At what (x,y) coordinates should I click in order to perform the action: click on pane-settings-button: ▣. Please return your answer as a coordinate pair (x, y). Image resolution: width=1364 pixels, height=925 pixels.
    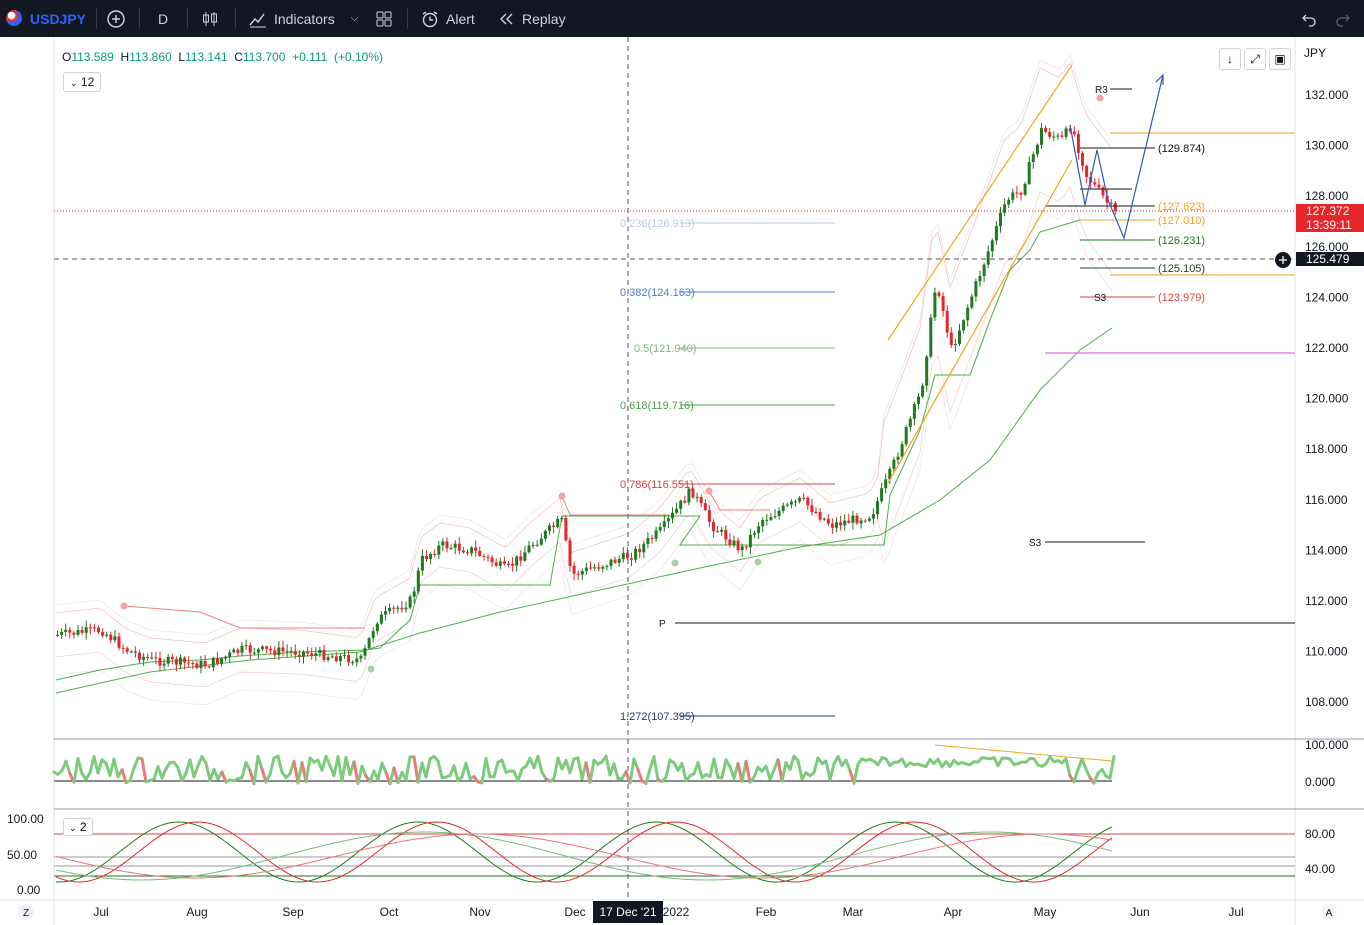
    Looking at the image, I should click on (1280, 59).